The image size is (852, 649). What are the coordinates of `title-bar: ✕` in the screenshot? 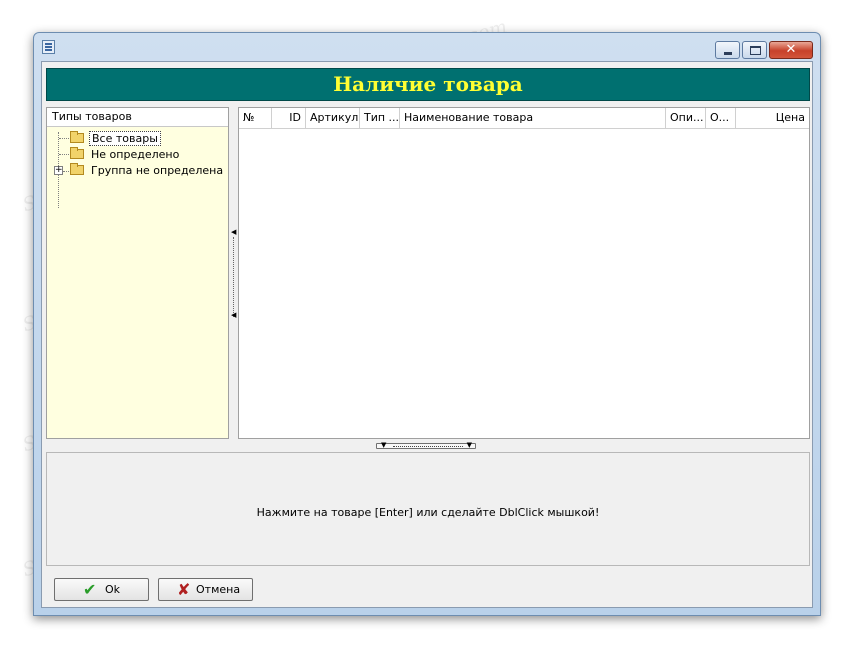 It's located at (427, 47).